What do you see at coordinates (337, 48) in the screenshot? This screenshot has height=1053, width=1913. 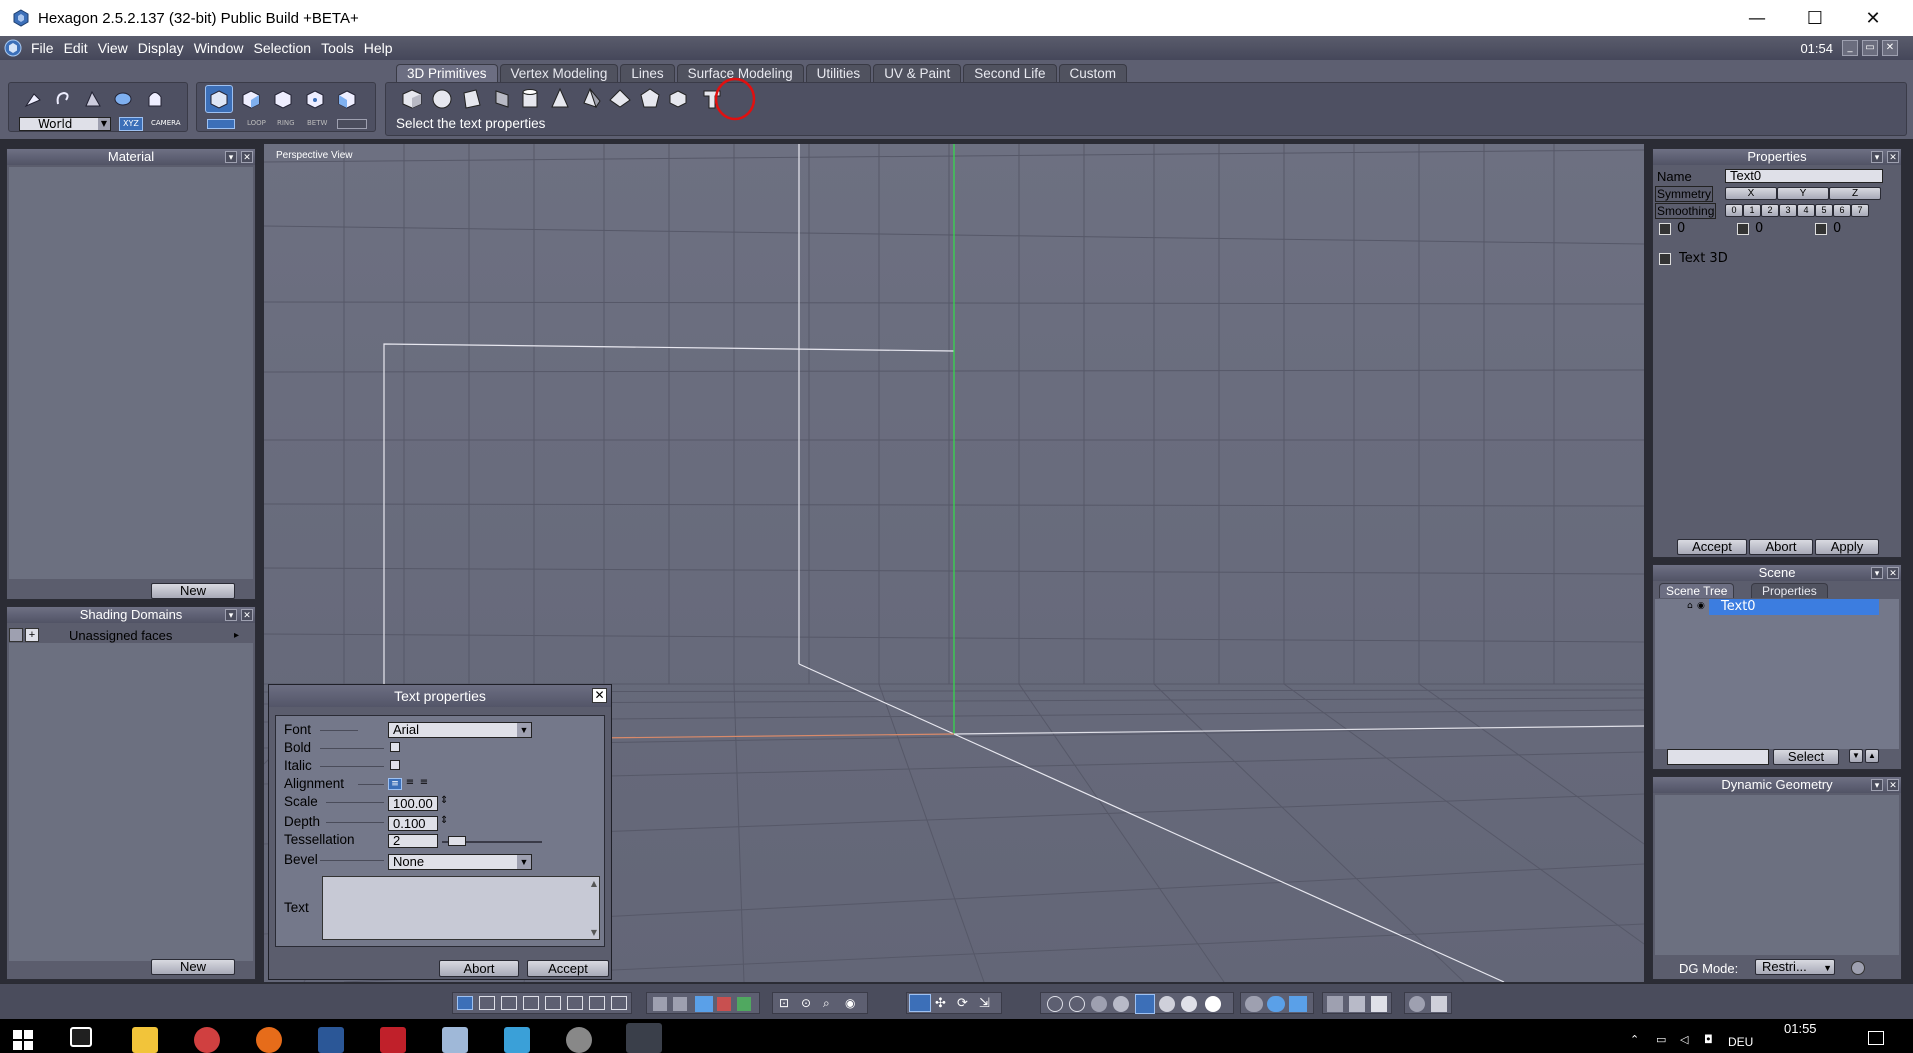 I see `menu-tools: Tools` at bounding box center [337, 48].